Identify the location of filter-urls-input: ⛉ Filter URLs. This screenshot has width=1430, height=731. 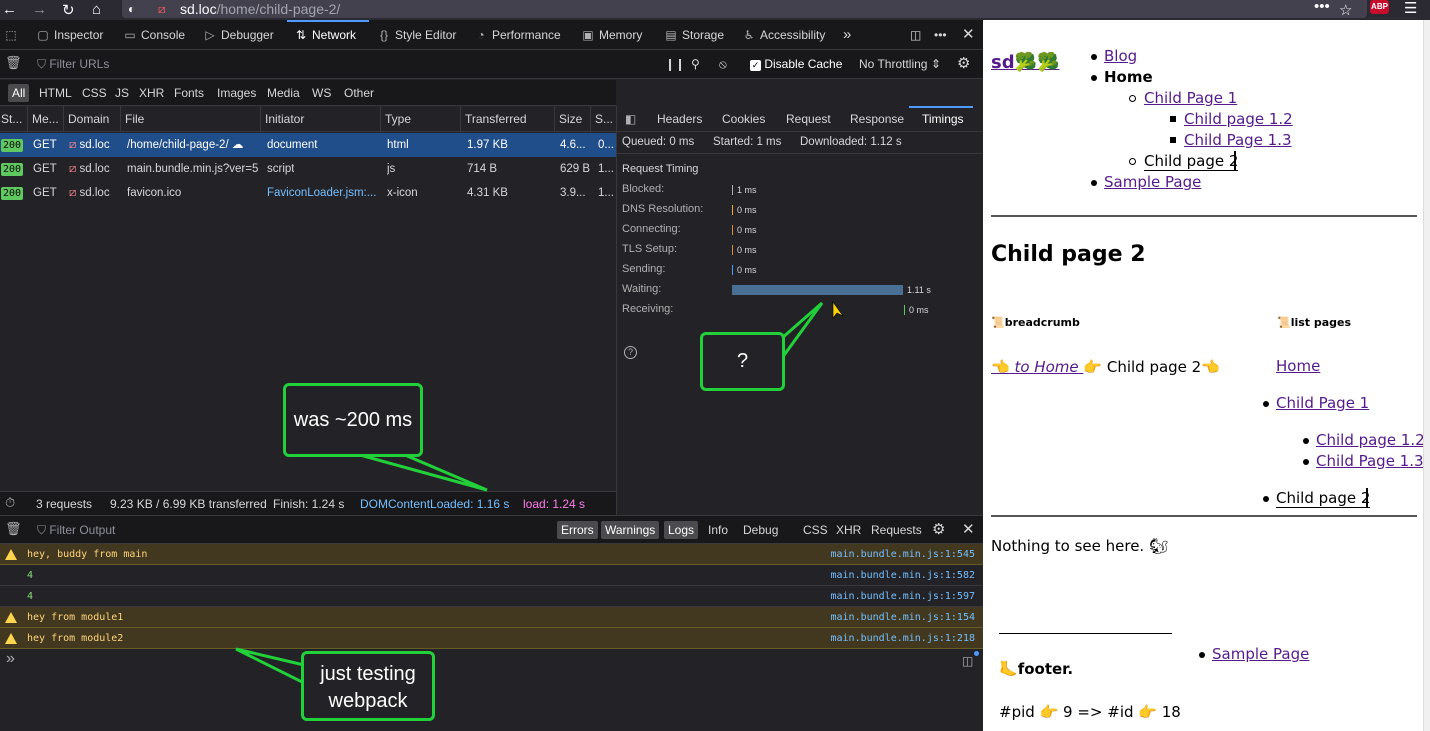
(73, 64).